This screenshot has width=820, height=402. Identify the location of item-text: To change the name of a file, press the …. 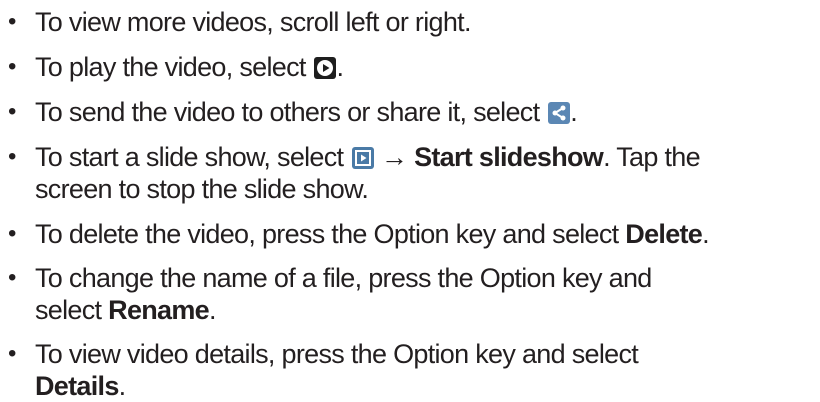
(343, 294).